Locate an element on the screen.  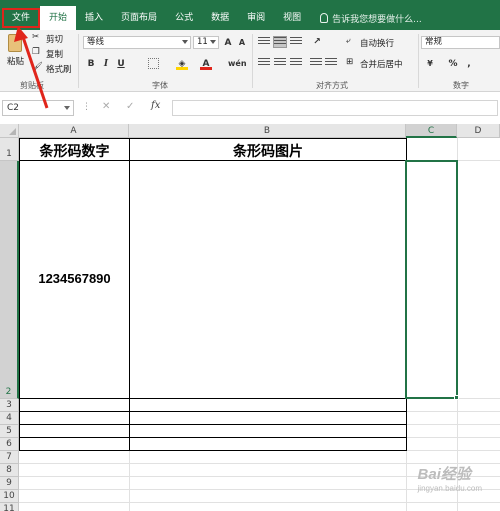
borders-icon is located at coordinates (153, 63).